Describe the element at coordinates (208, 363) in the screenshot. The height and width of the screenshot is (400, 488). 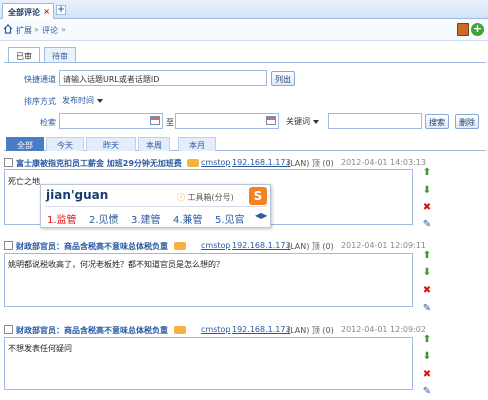
I see `comment-text-box: 不想发表任何疑问` at that location.